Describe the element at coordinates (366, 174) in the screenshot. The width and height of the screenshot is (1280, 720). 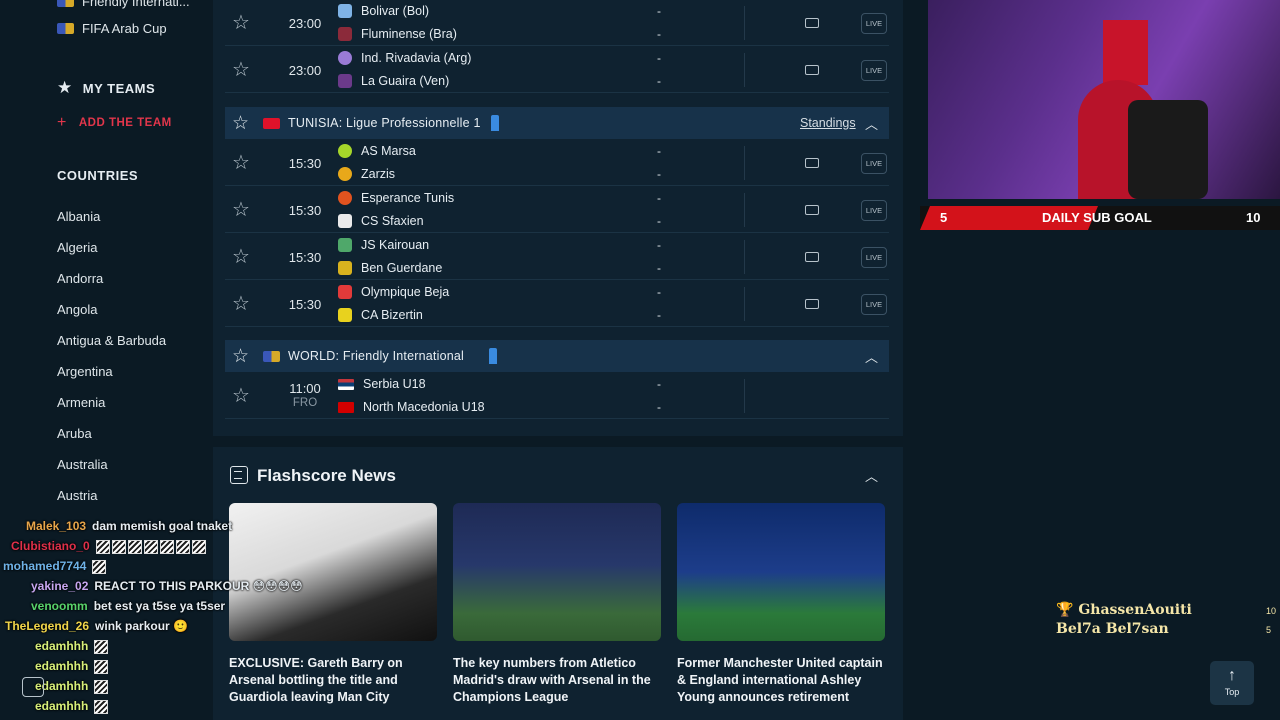
I see `away-team: Zarzis` at that location.